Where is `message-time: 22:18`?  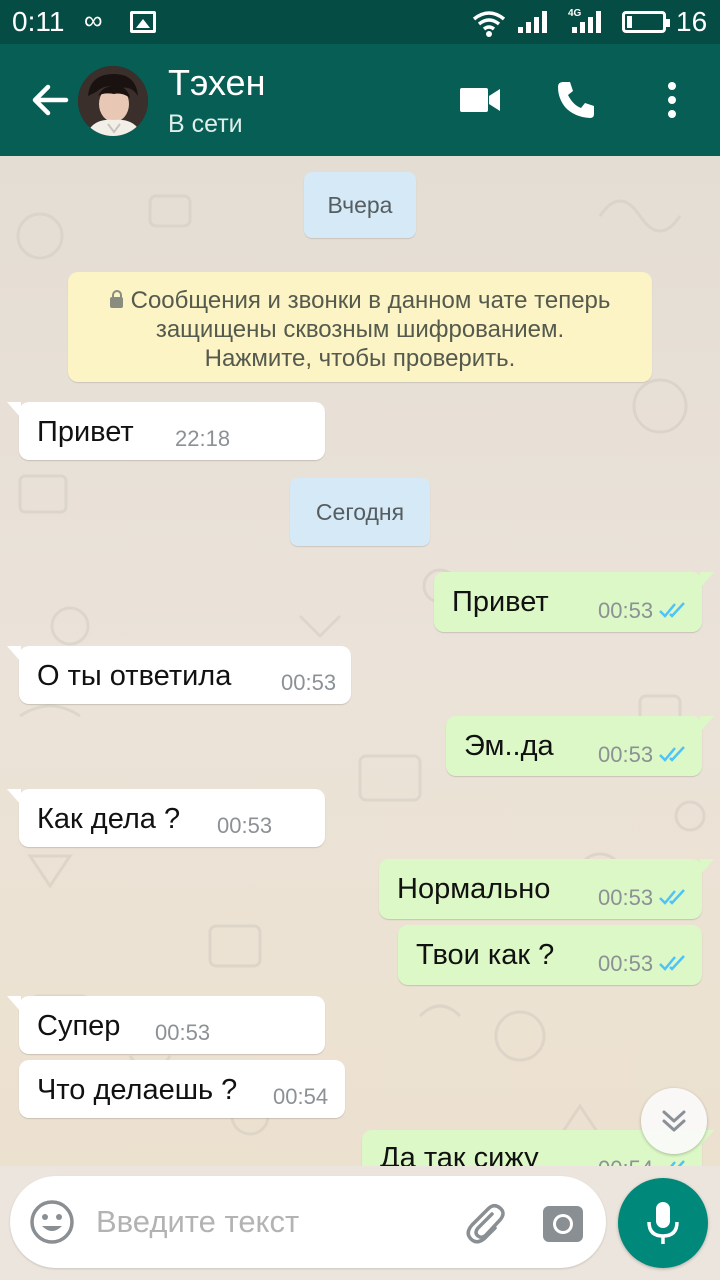
message-time: 22:18 is located at coordinates (203, 438).